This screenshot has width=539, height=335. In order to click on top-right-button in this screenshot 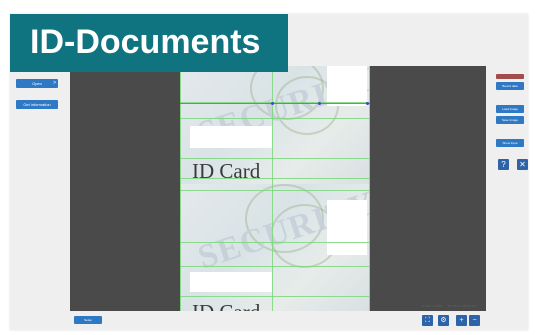, I will do `click(510, 76)`.